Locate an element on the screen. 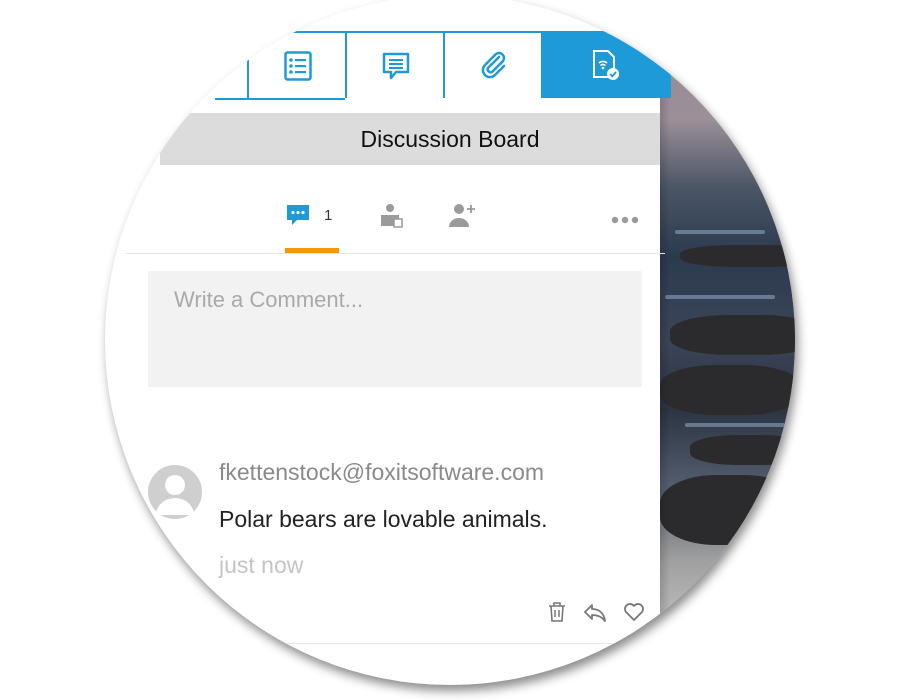  tab-add-user is located at coordinates (462, 215).